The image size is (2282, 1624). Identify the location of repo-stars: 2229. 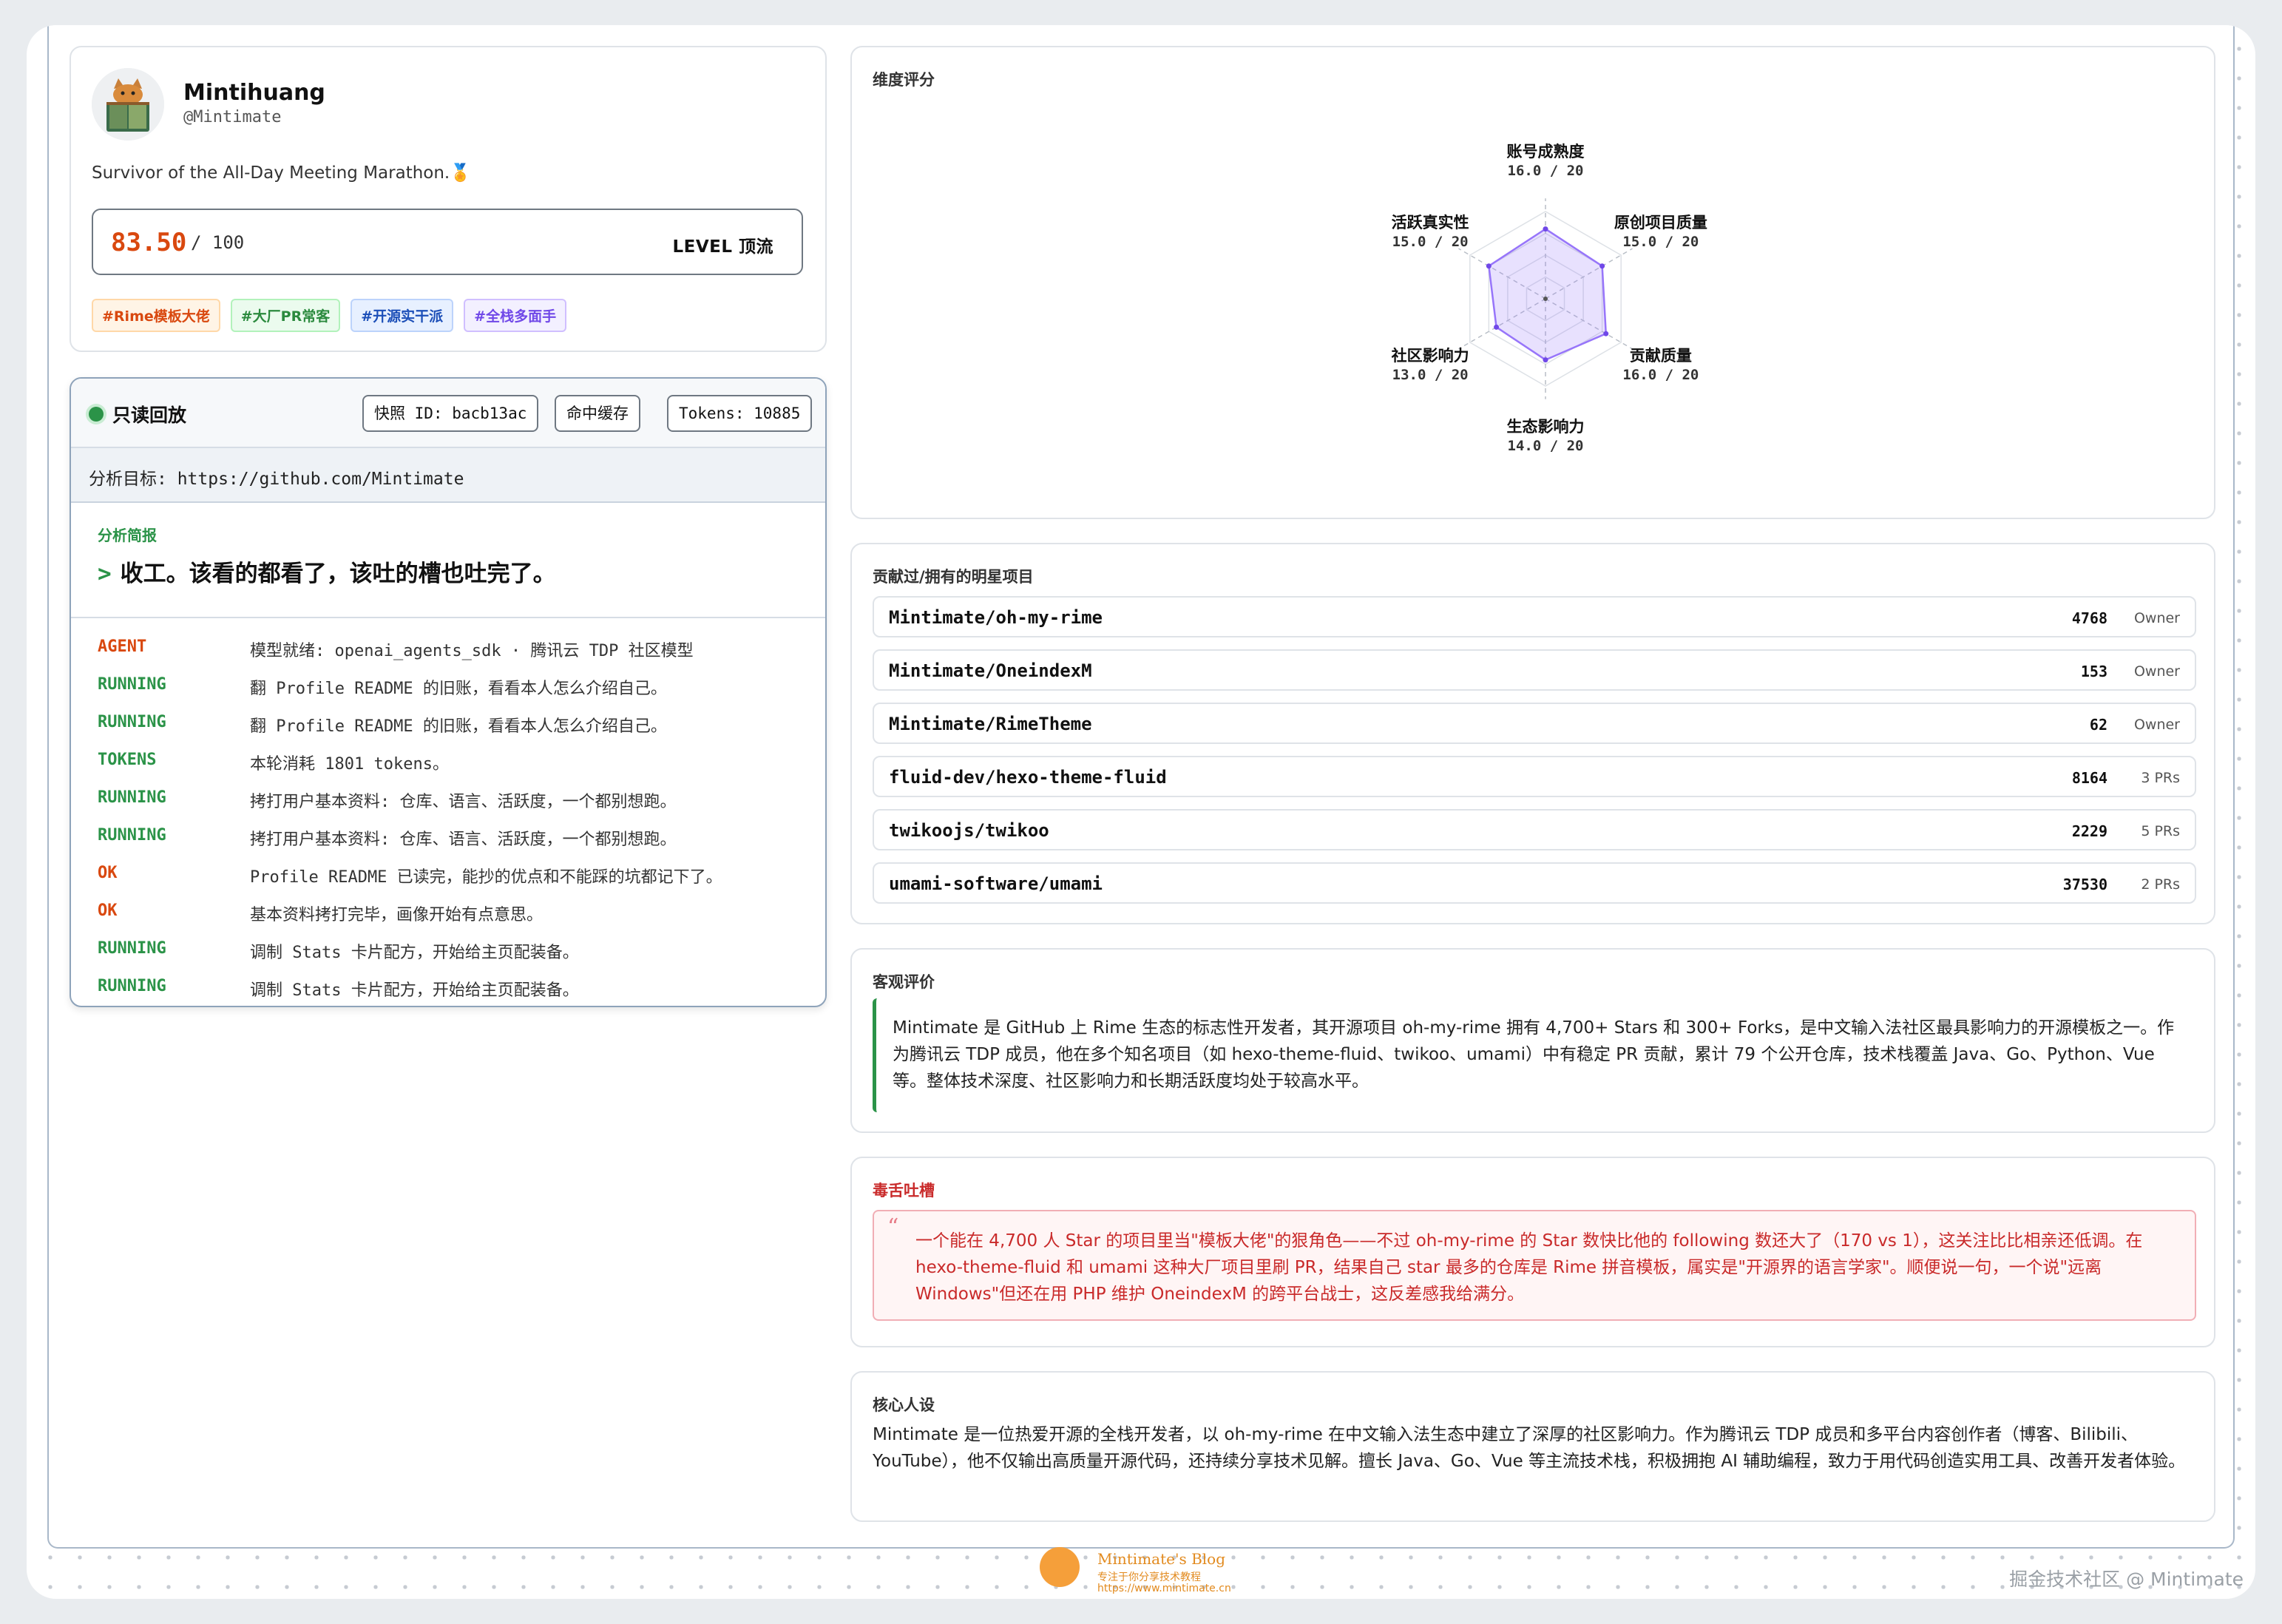
(2089, 831).